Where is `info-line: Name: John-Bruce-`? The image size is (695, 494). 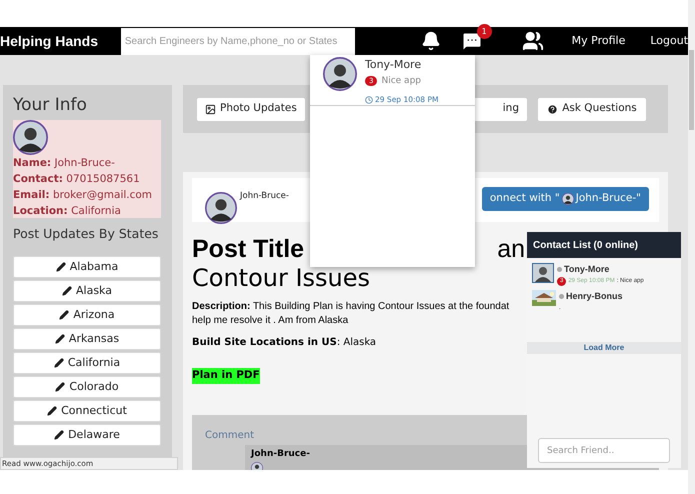
info-line: Name: John-Bruce- is located at coordinates (64, 163).